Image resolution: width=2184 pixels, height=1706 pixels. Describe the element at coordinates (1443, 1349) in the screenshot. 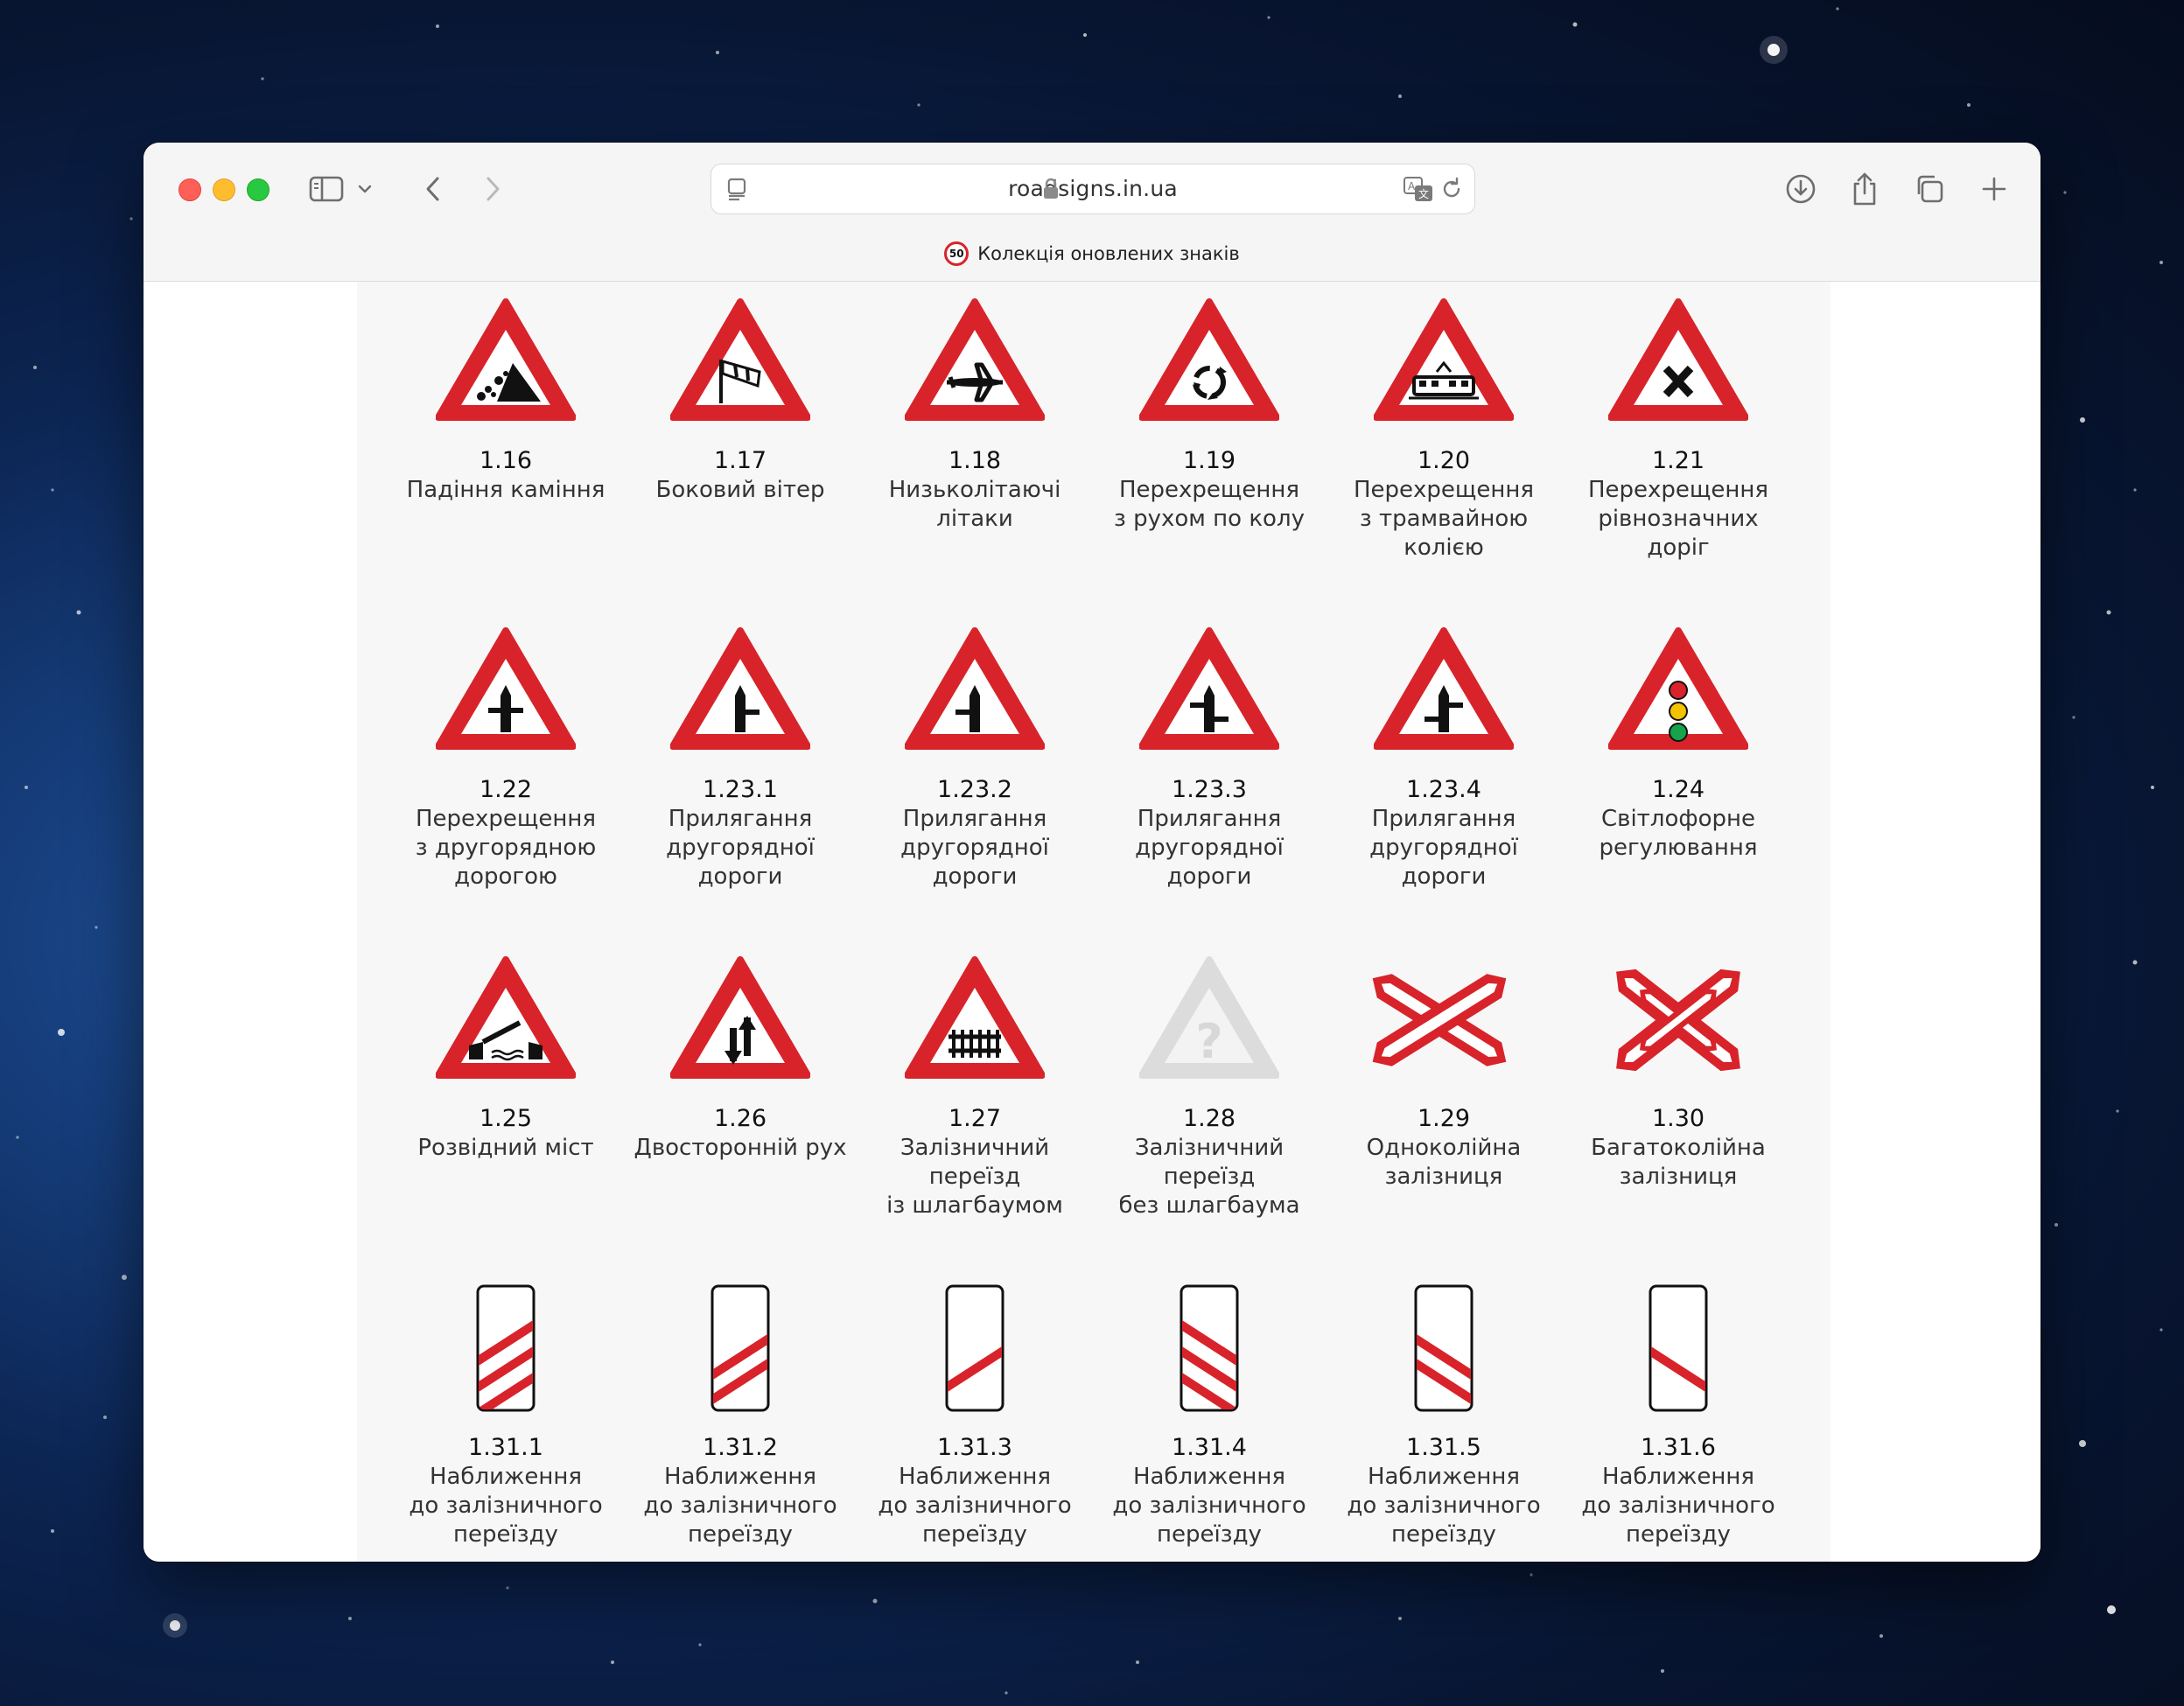

I see `approach-2-stripes-right-sign-icon` at that location.